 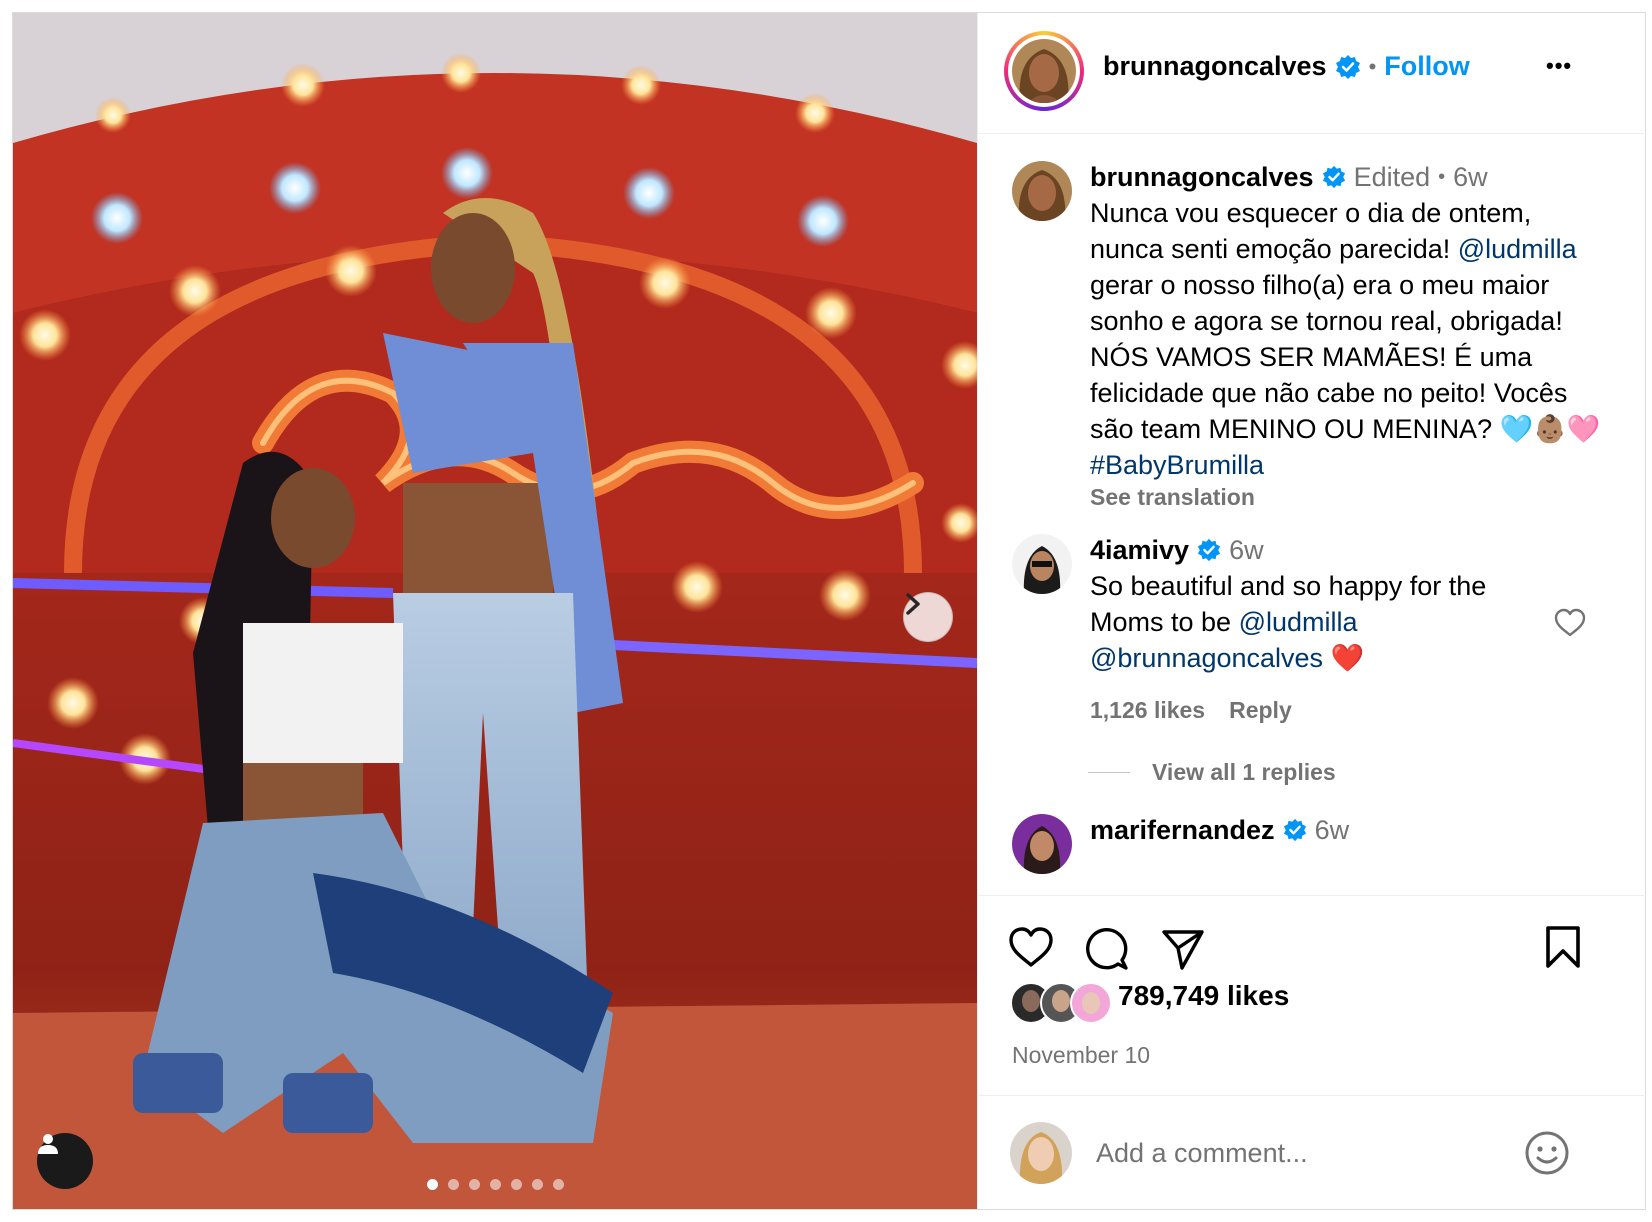 I want to click on user-icon, so click(x=48, y=1144).